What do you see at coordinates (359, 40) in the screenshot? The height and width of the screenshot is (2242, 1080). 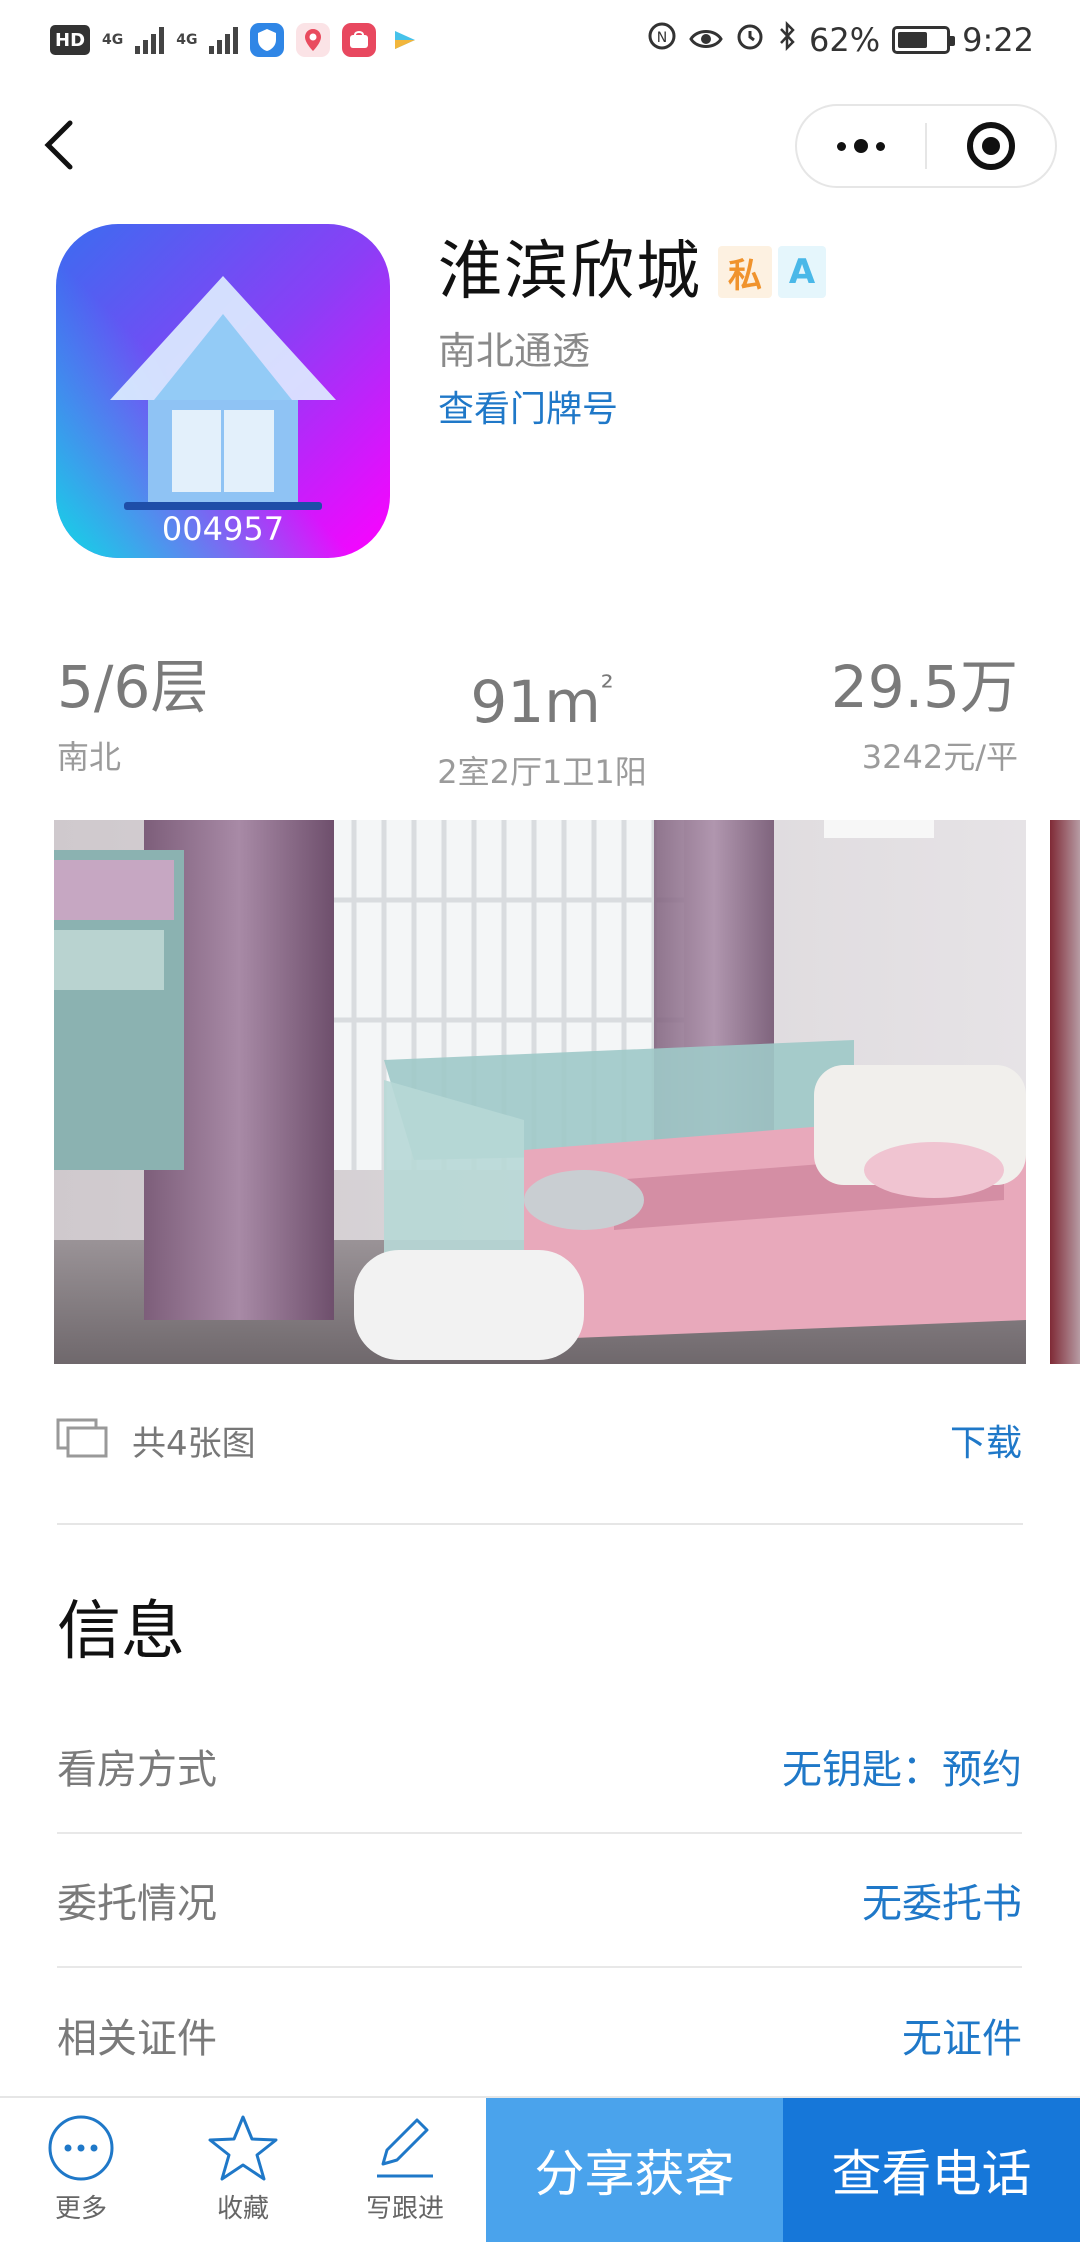 I see `shopping-app-icon` at bounding box center [359, 40].